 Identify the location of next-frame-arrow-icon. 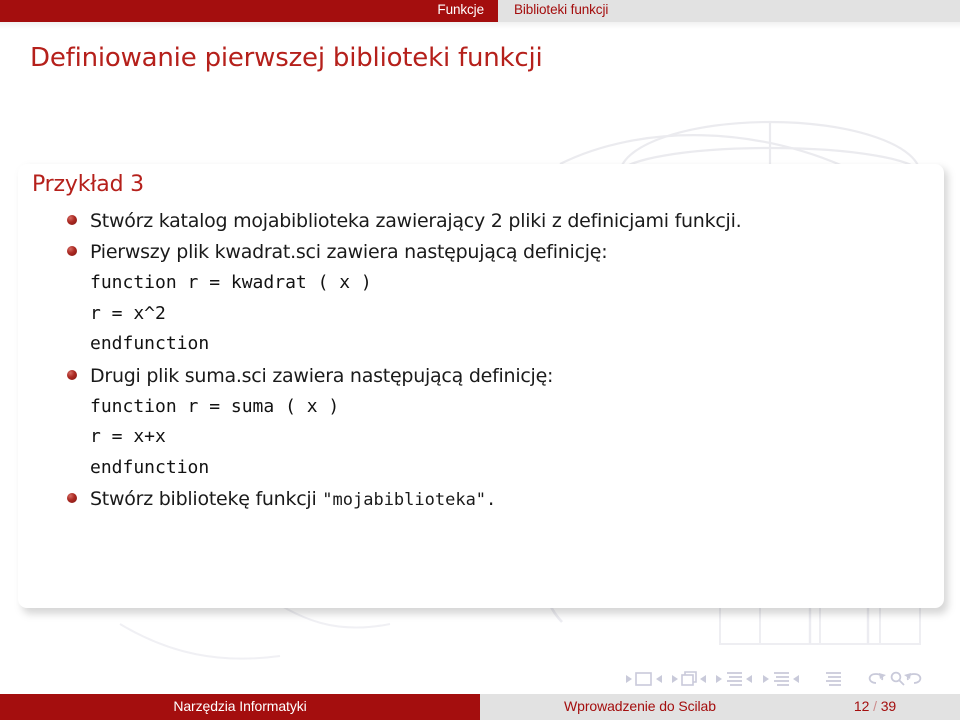
(703, 679).